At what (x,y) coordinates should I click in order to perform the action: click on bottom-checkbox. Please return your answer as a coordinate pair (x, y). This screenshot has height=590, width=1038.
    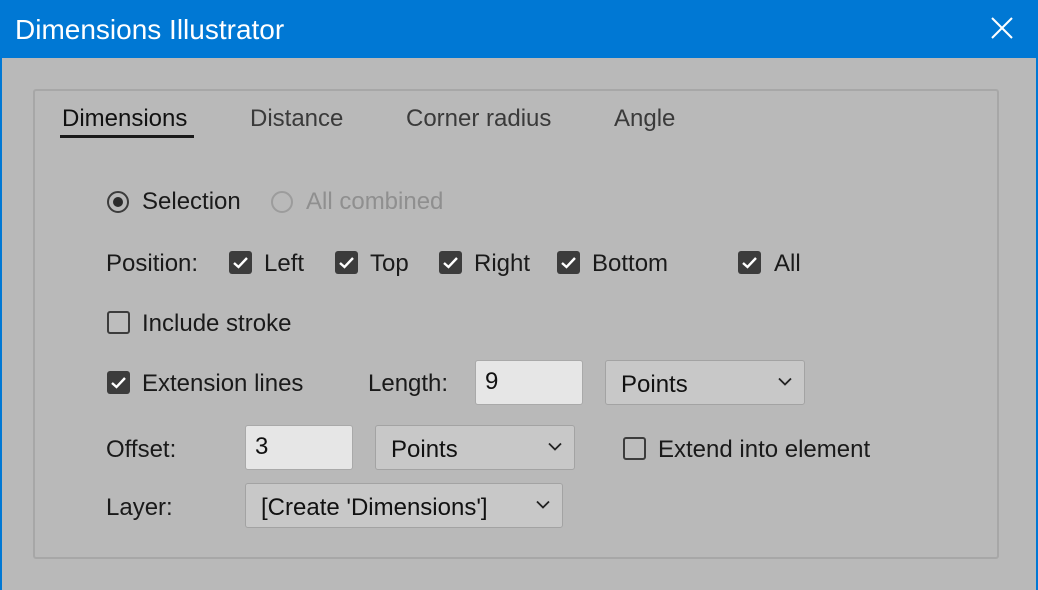
    Looking at the image, I should click on (568, 262).